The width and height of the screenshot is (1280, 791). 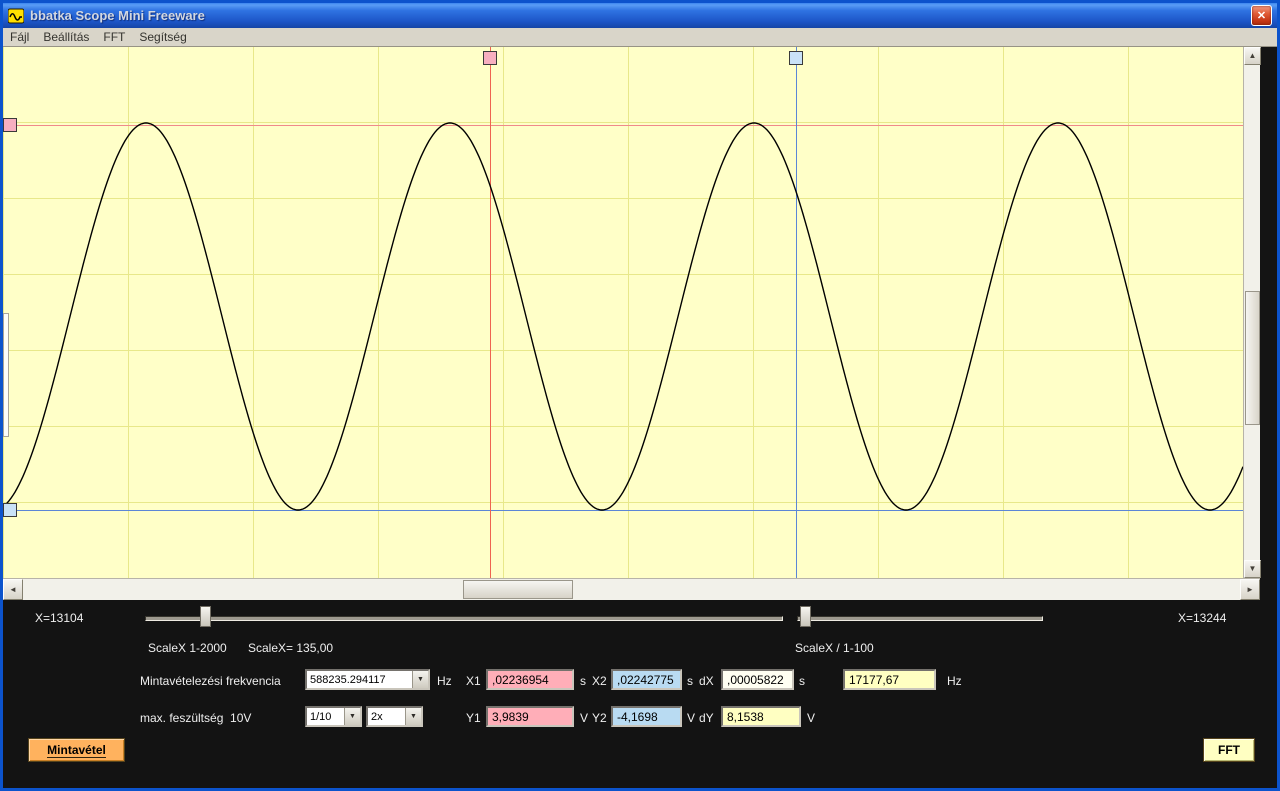 I want to click on dx-field: ,00005822, so click(x=757, y=679).